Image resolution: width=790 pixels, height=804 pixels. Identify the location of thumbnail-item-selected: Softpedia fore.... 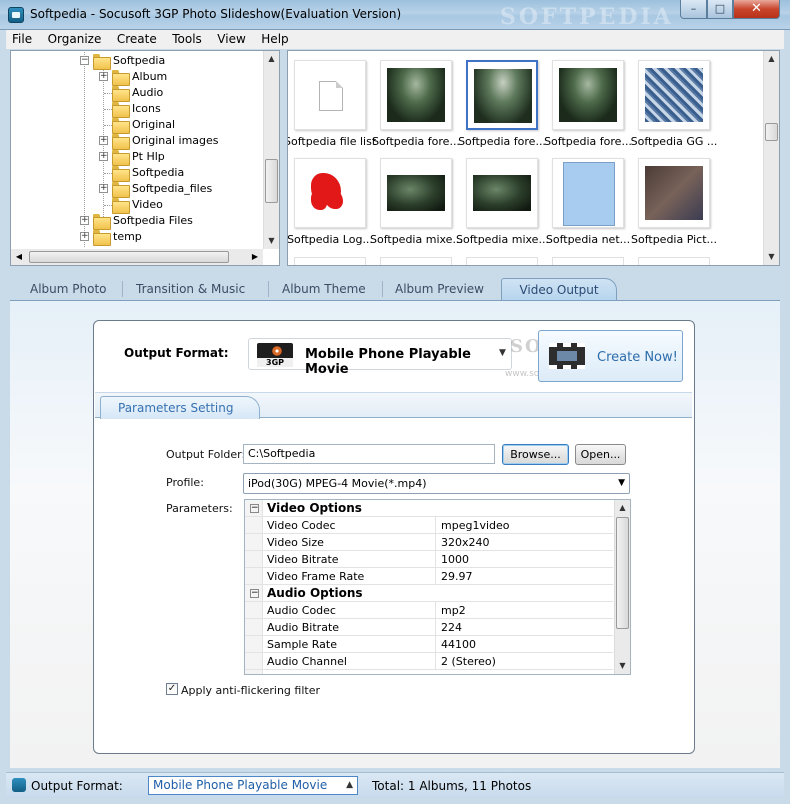
(502, 99).